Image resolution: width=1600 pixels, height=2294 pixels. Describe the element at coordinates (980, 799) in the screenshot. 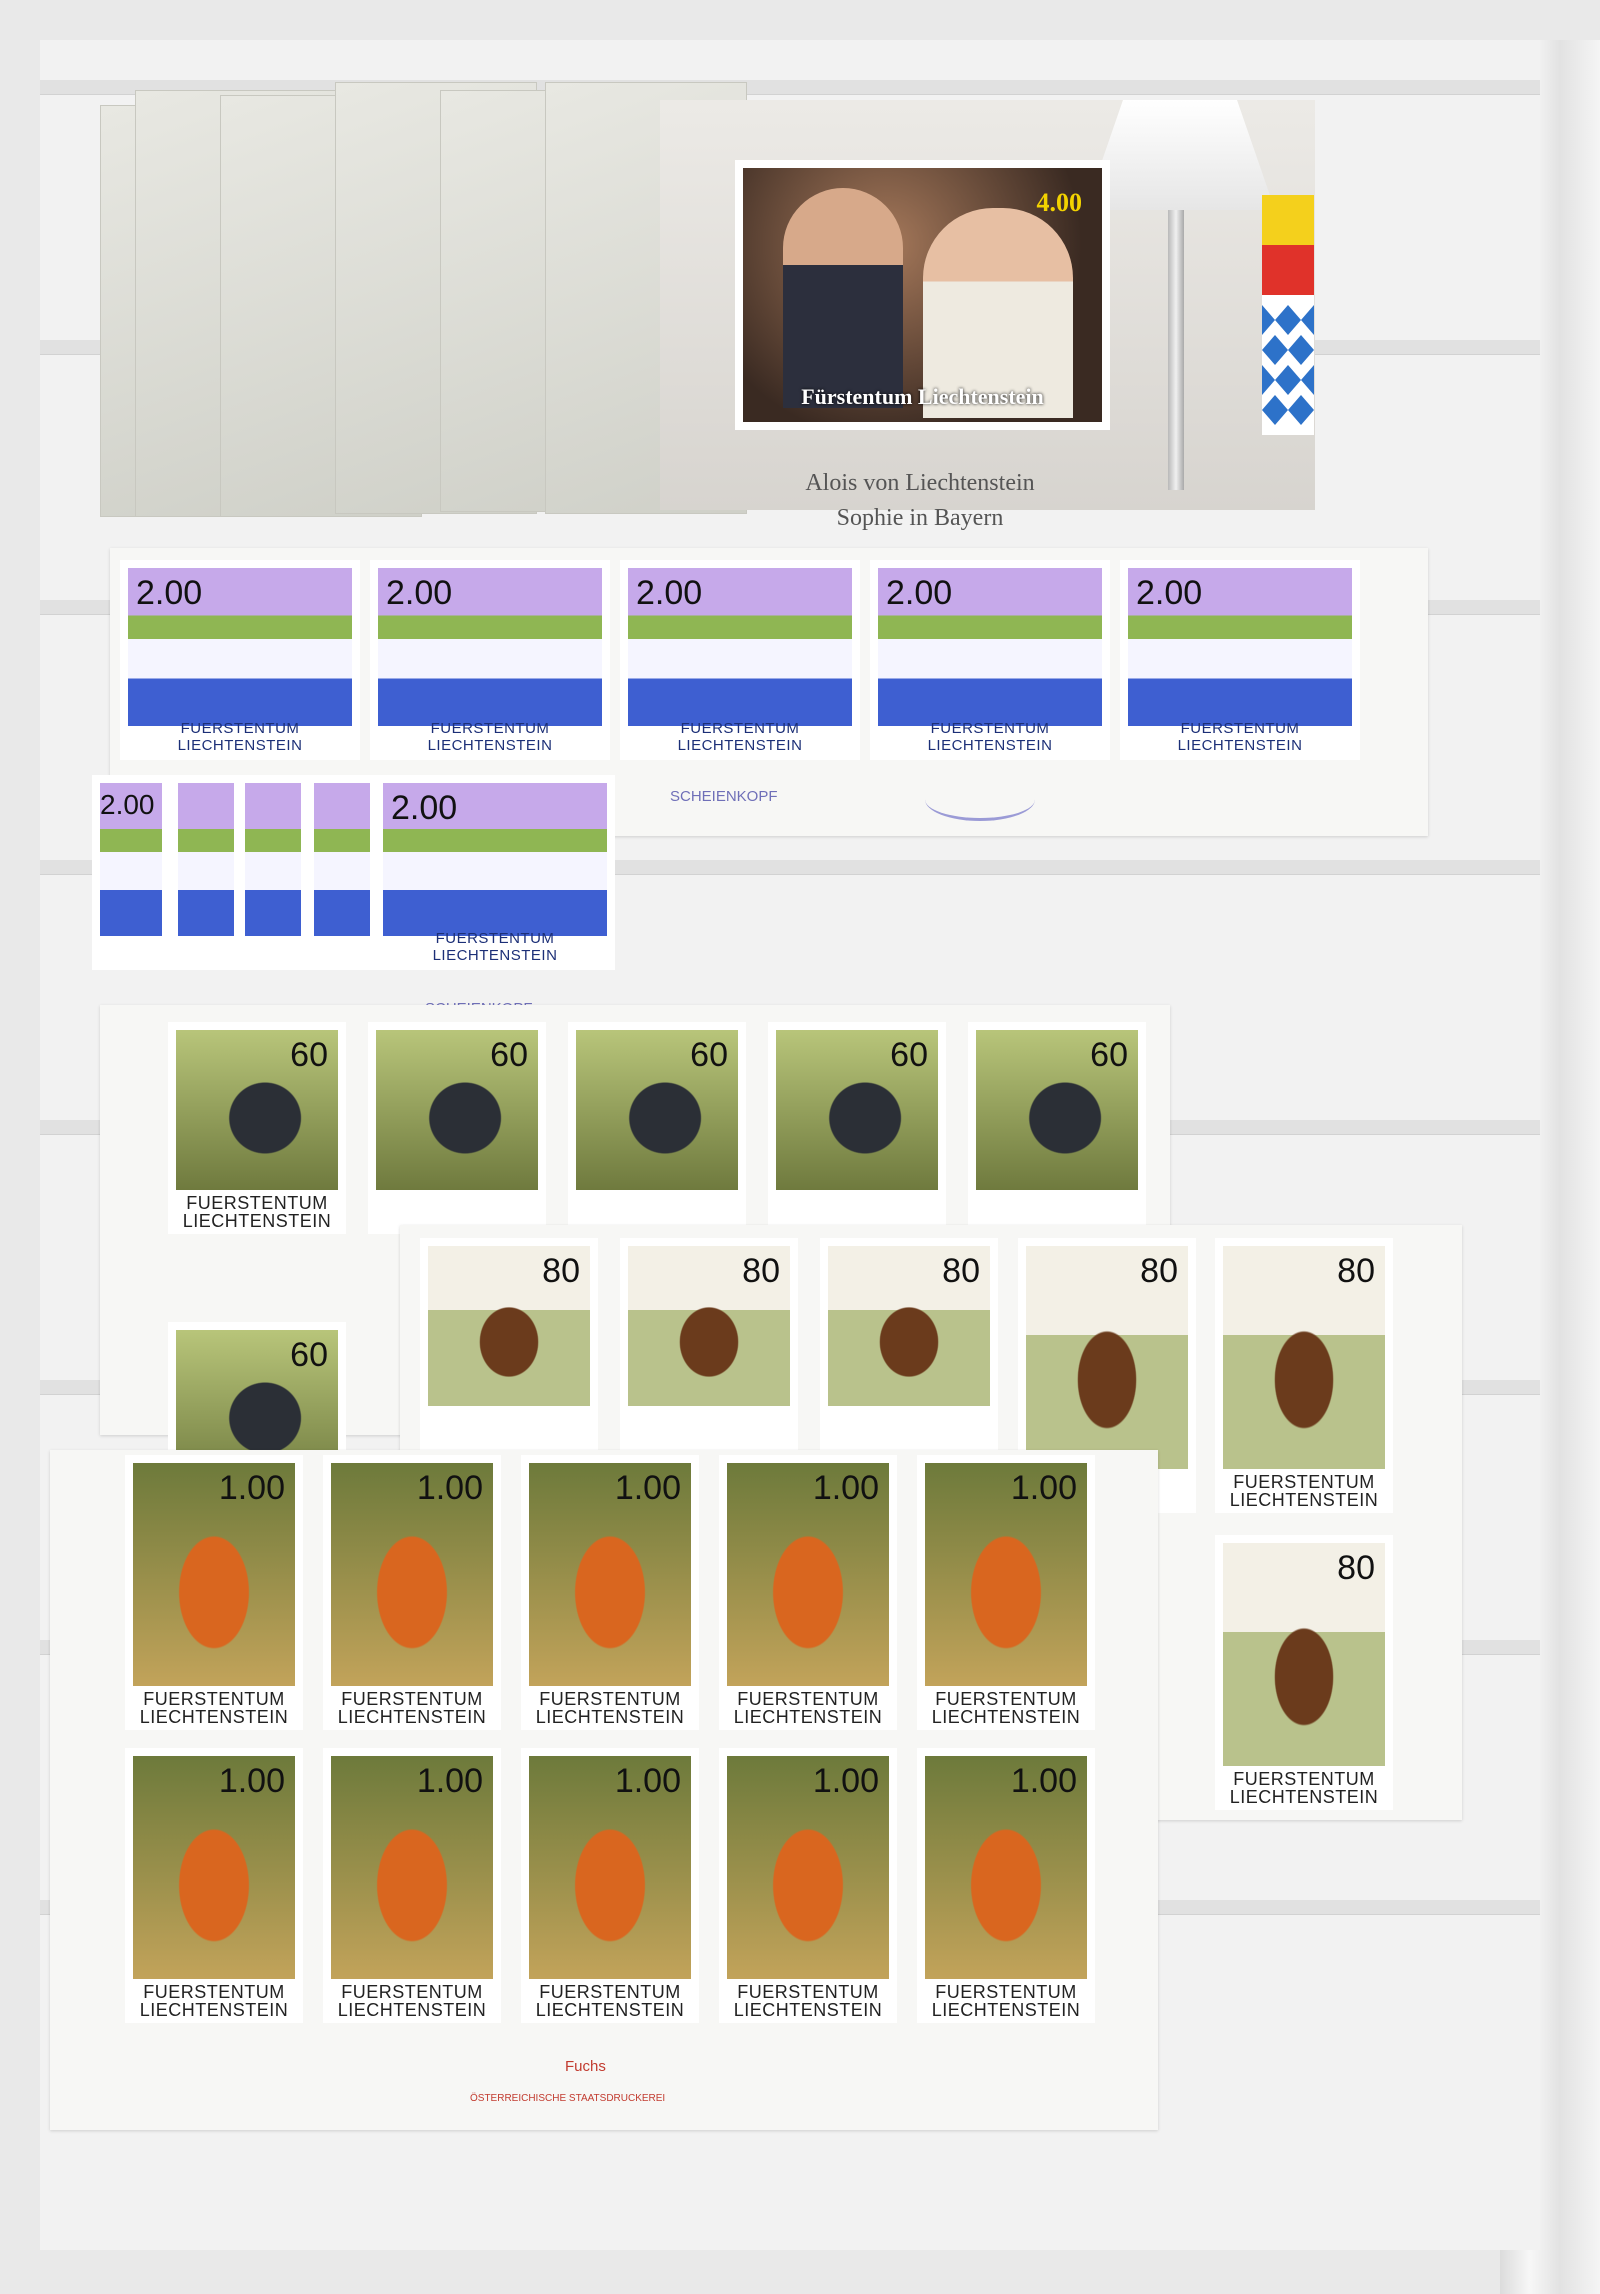

I see `margin-ornament` at that location.